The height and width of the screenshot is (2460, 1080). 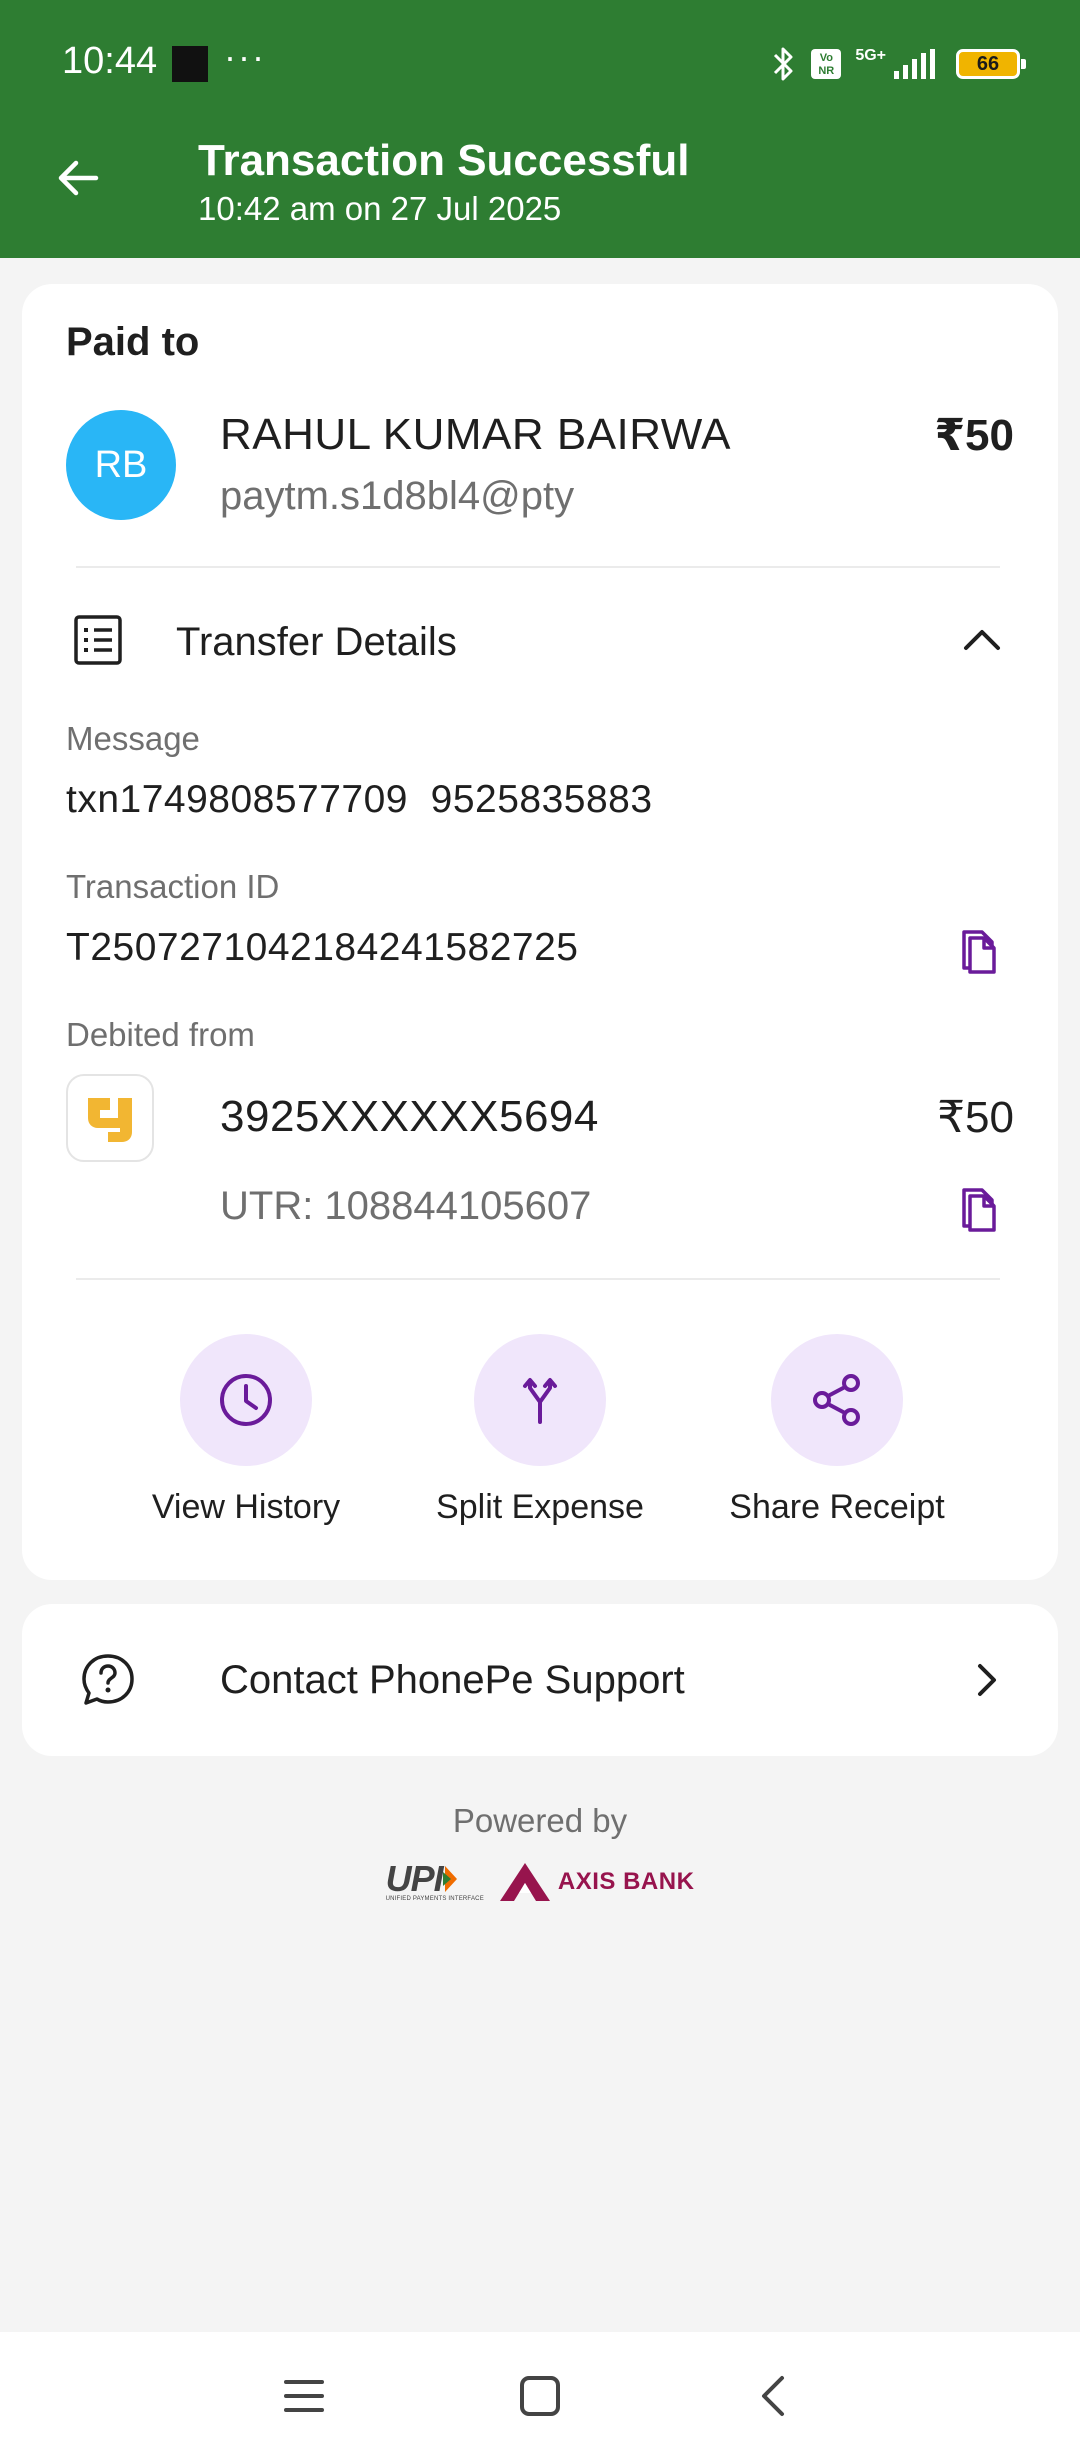 I want to click on clock-icon, so click(x=246, y=1400).